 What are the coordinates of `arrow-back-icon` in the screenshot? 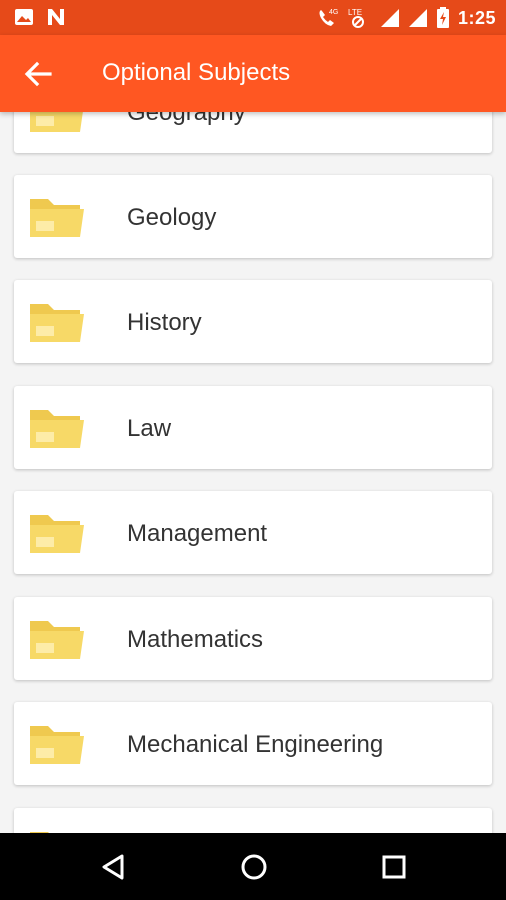 It's located at (38, 74).